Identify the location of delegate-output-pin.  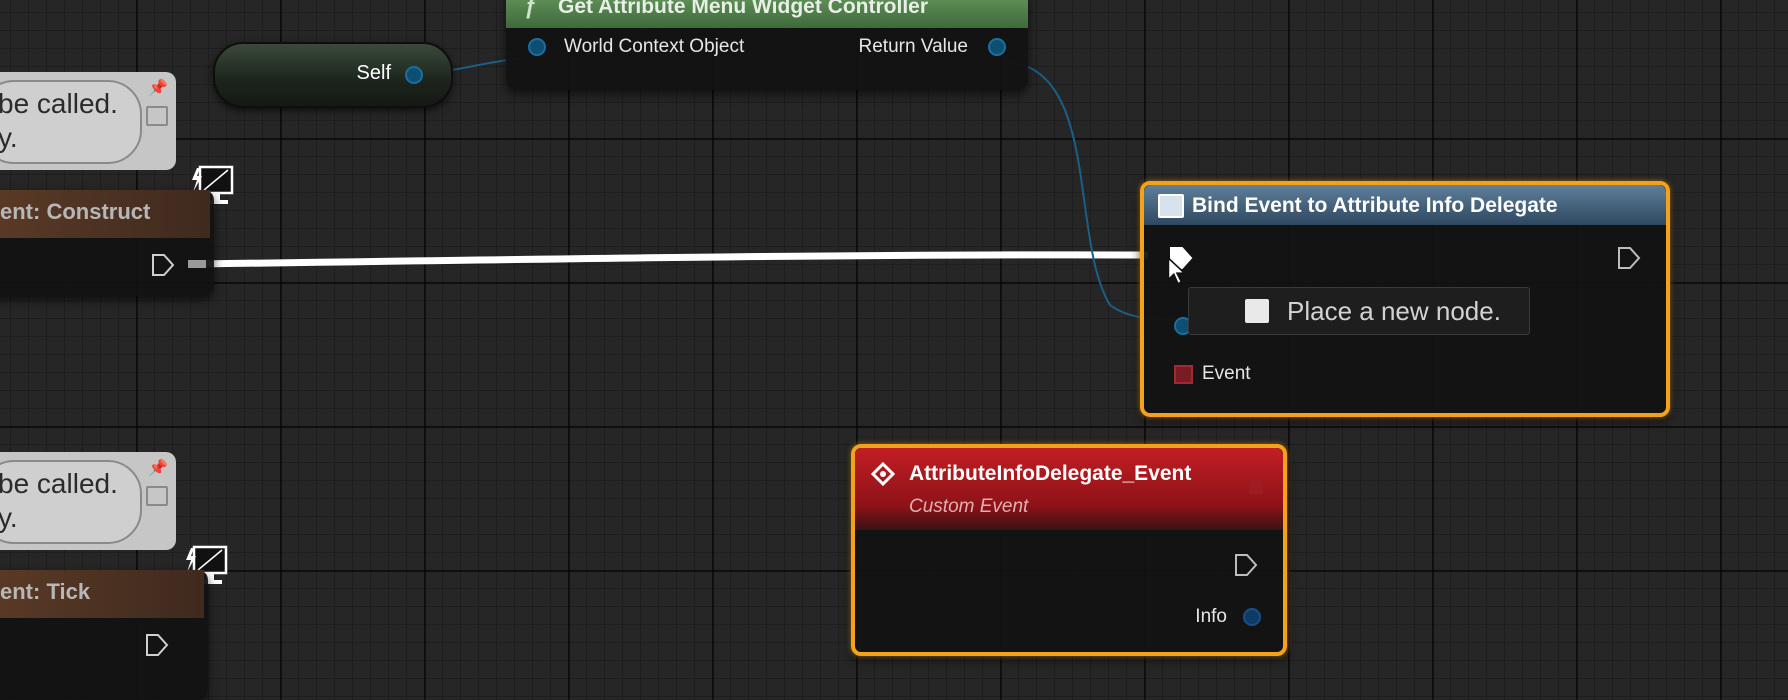
(1256, 487).